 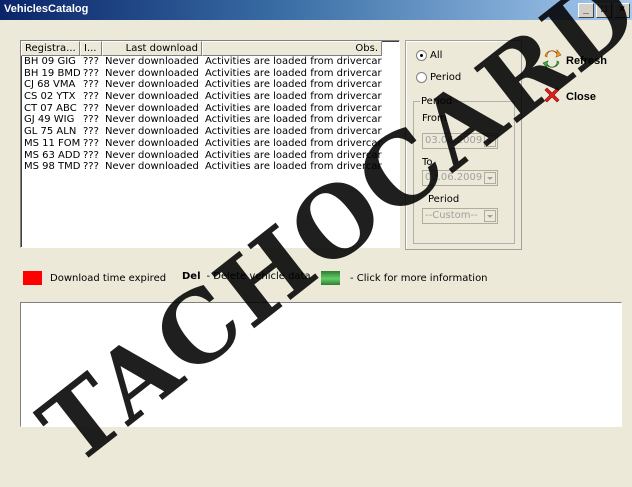 I want to click on cell-registration: BH 09 GIG, so click(x=50, y=61).